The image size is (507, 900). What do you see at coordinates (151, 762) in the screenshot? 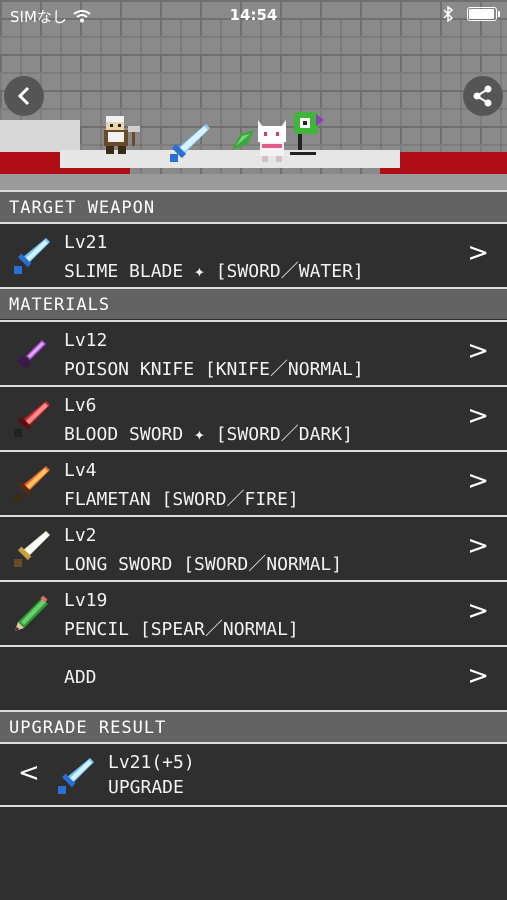
I see `result-level: Lv21(+5)` at bounding box center [151, 762].